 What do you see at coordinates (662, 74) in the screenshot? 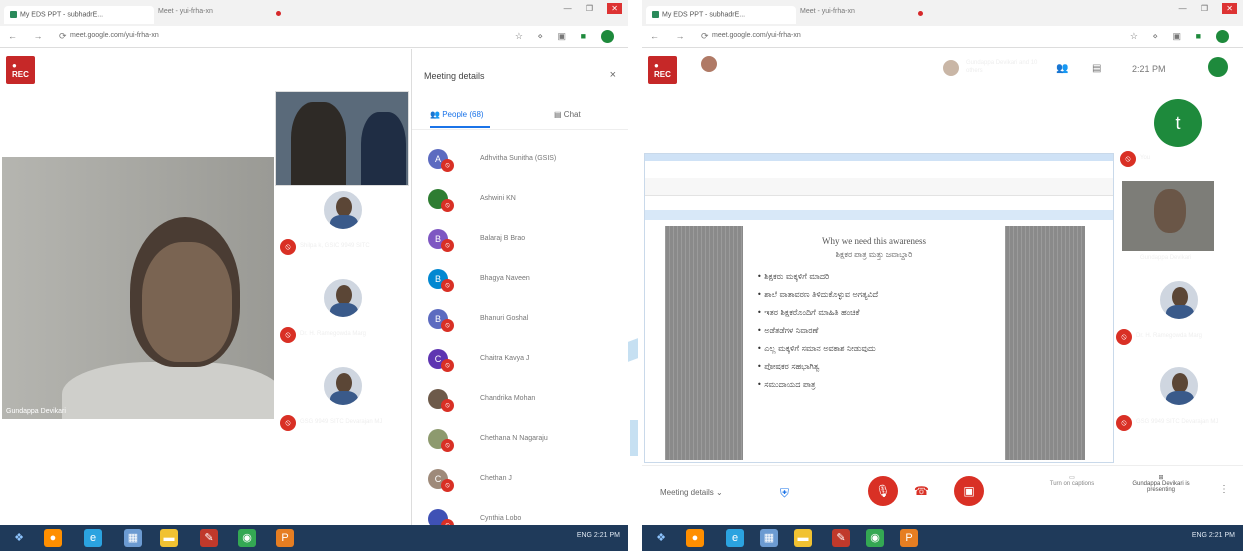
I see `rec-label: REC` at bounding box center [662, 74].